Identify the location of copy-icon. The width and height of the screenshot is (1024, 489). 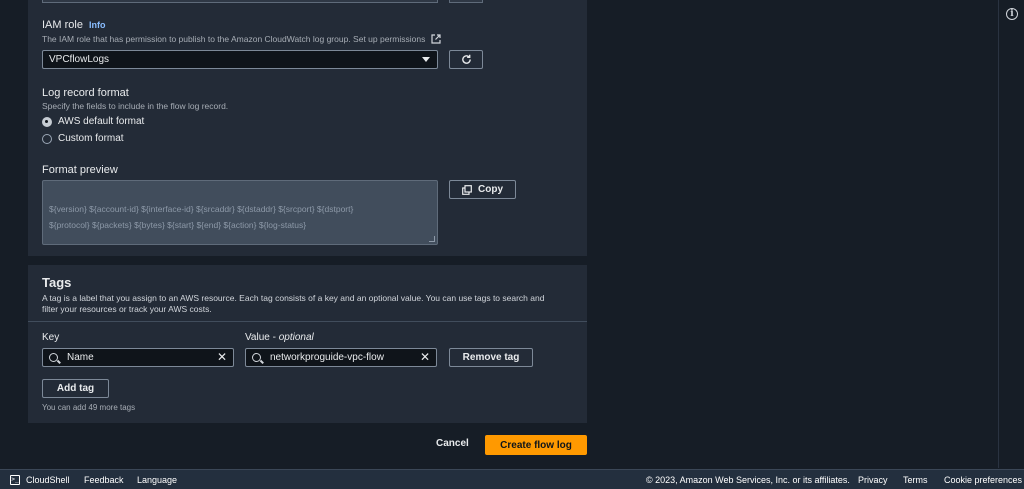
(467, 189).